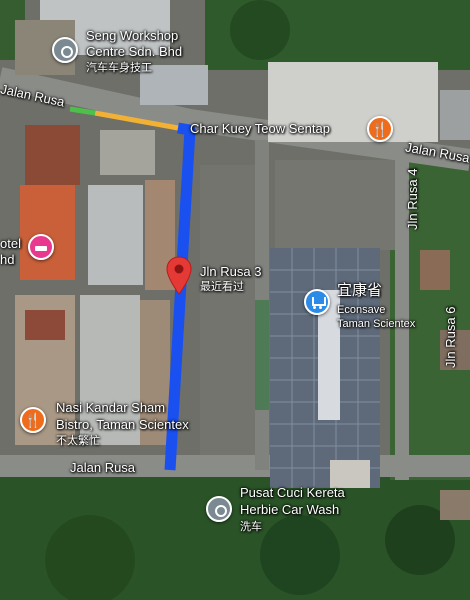  I want to click on poi-econsave-sub-2: Taman Scientex, so click(376, 324).